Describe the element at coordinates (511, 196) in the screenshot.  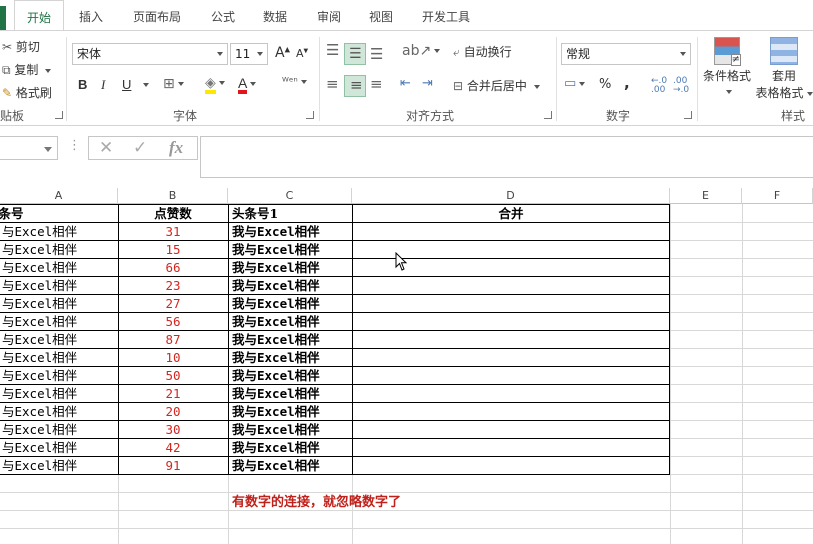
I see `column-header-d: D` at that location.